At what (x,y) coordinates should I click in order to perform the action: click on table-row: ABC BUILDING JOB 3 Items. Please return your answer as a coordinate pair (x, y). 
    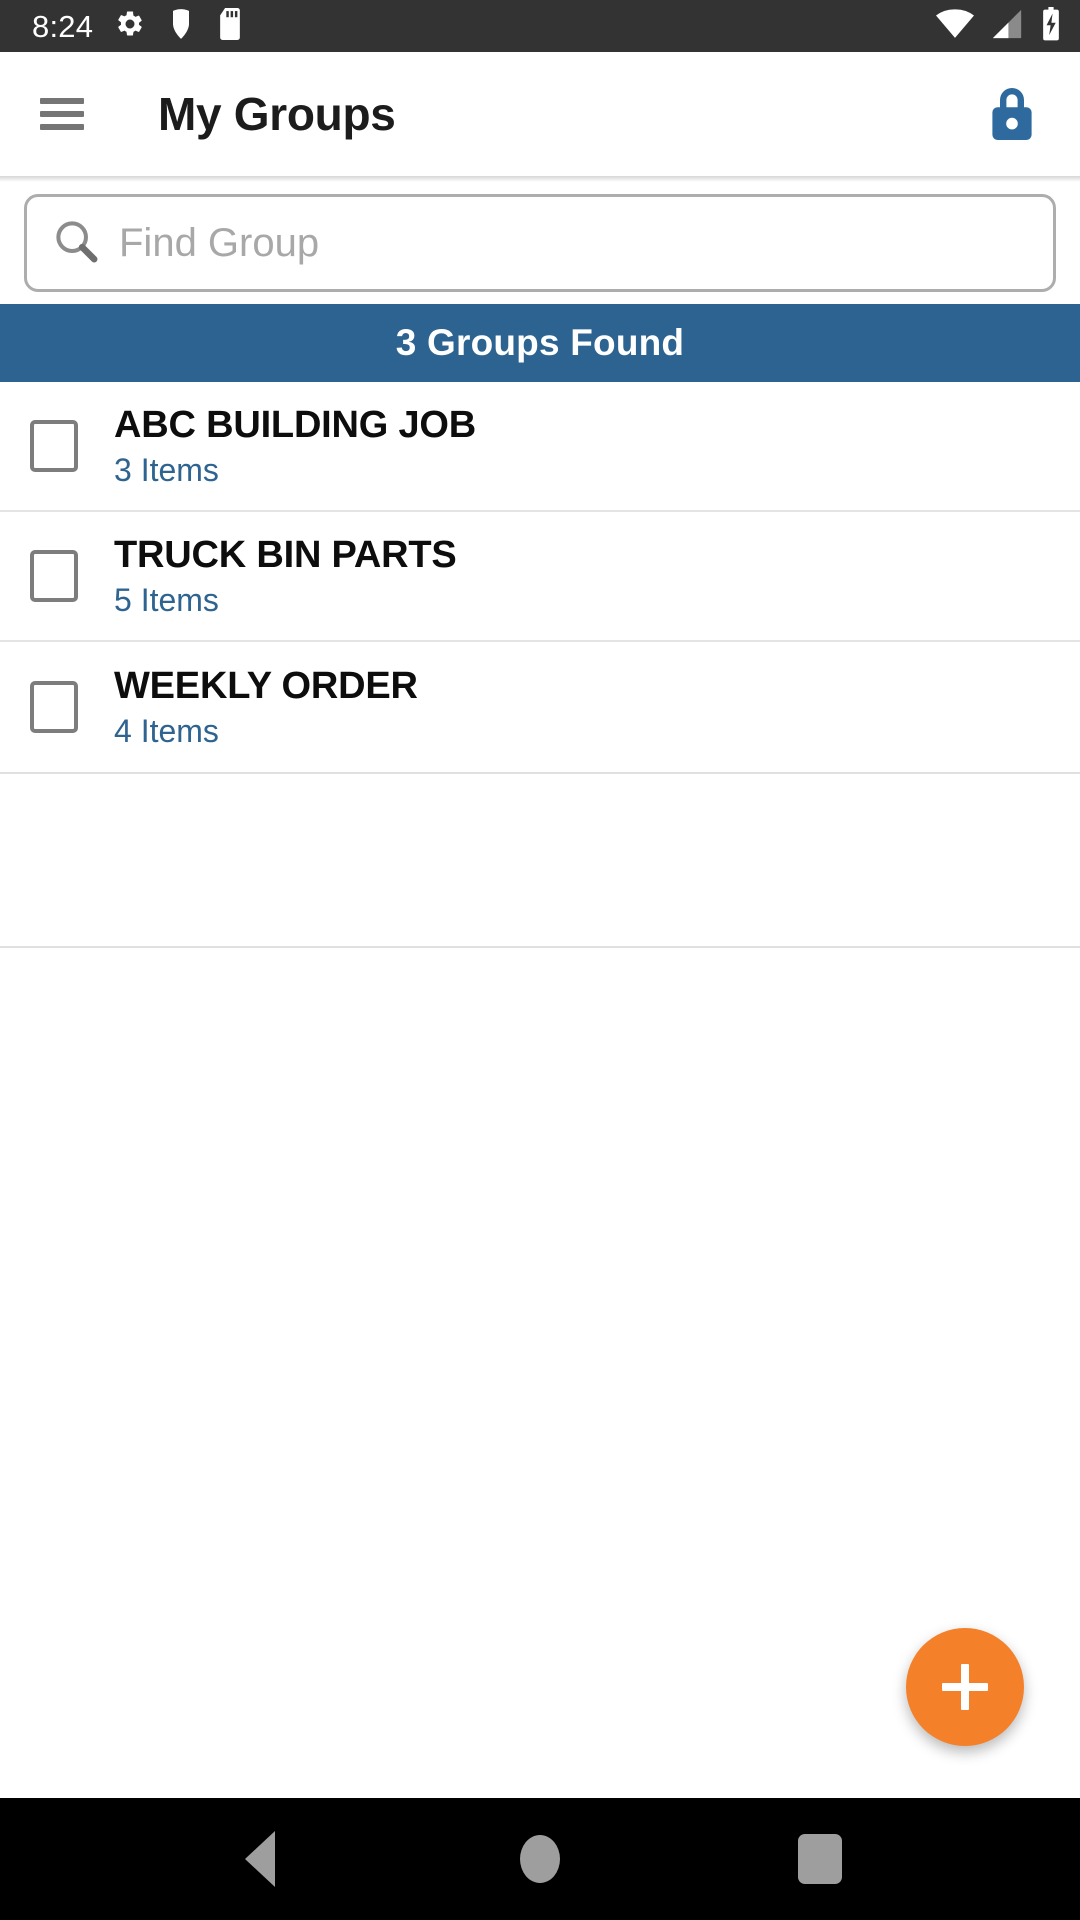
    Looking at the image, I should click on (540, 447).